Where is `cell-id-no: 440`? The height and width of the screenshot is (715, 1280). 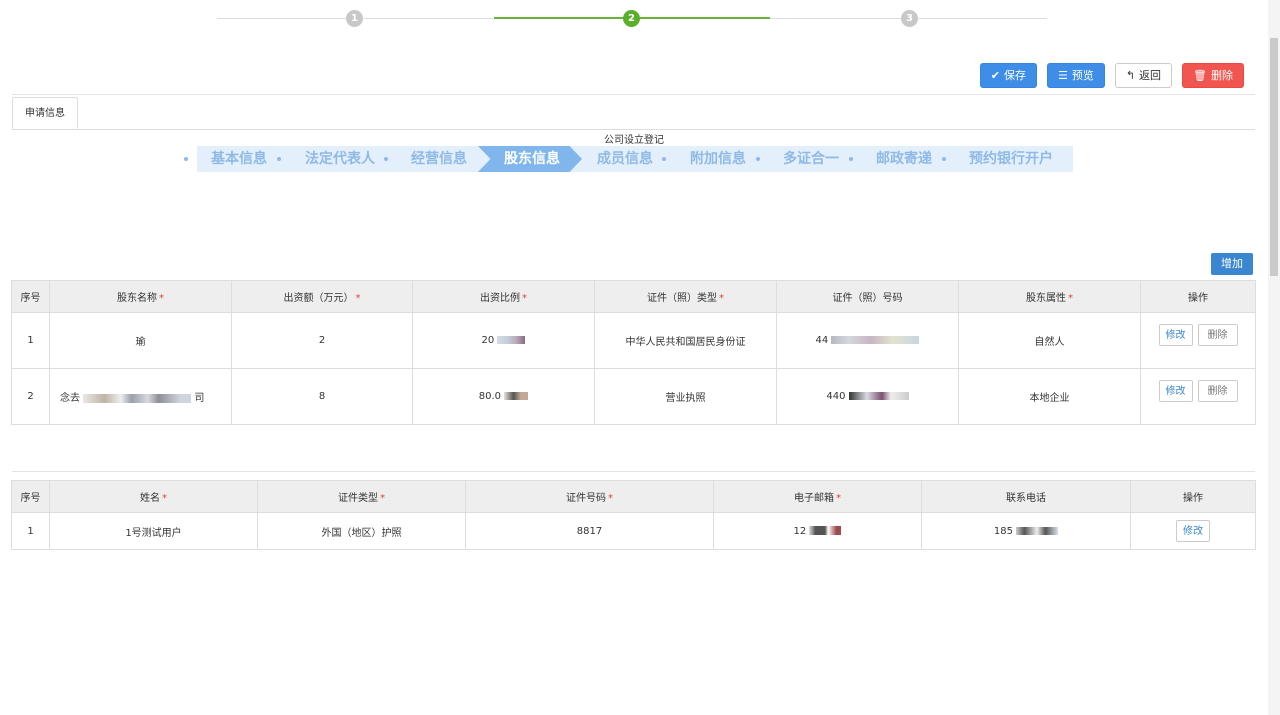 cell-id-no: 440 is located at coordinates (867, 396).